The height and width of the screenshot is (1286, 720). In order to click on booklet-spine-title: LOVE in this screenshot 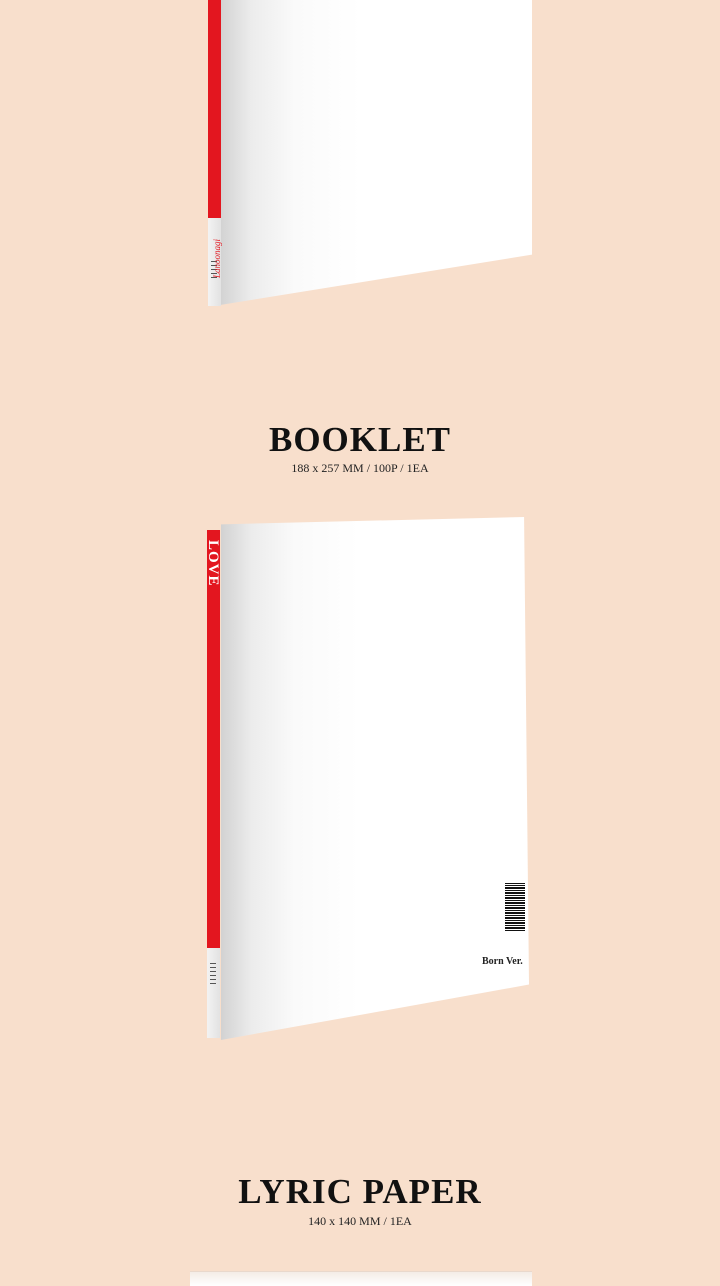, I will do `click(213, 563)`.